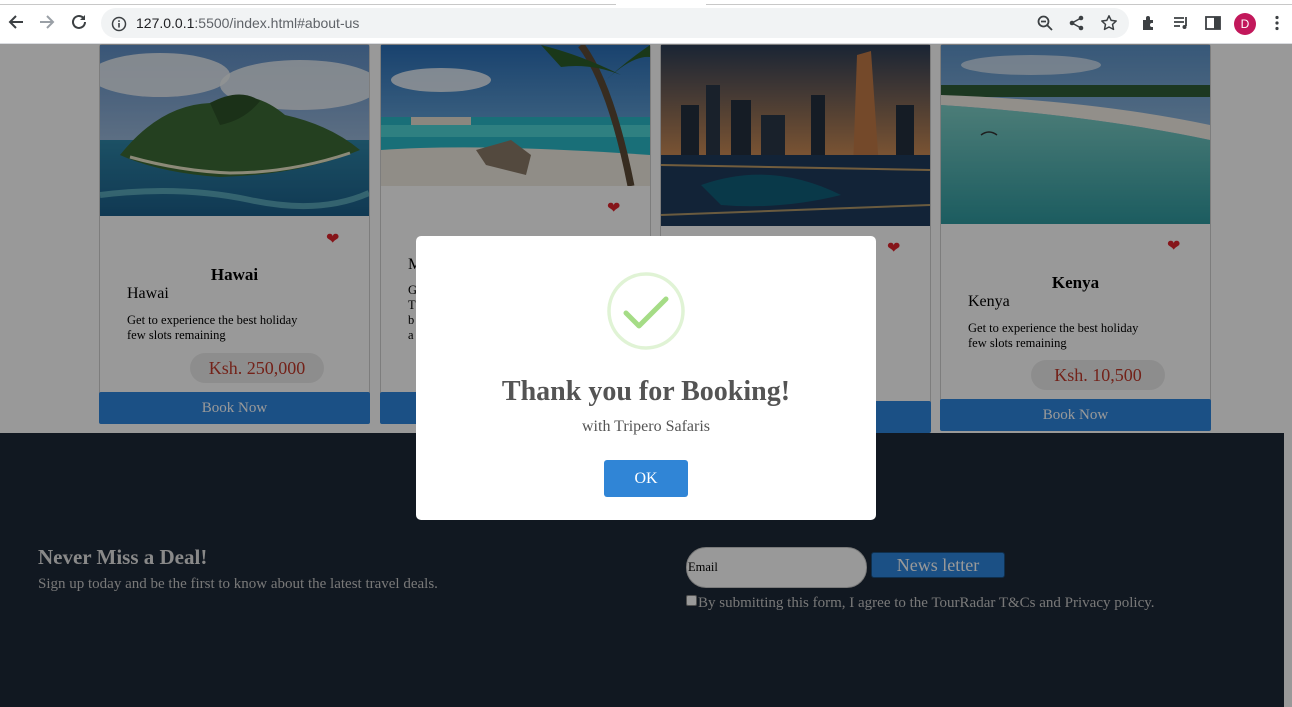  What do you see at coordinates (119, 24) in the screenshot?
I see `info-icon` at bounding box center [119, 24].